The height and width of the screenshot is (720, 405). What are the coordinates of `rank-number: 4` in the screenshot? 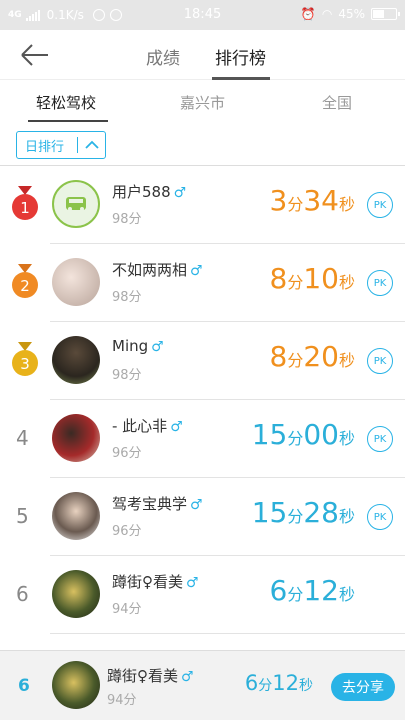 It's located at (22, 438).